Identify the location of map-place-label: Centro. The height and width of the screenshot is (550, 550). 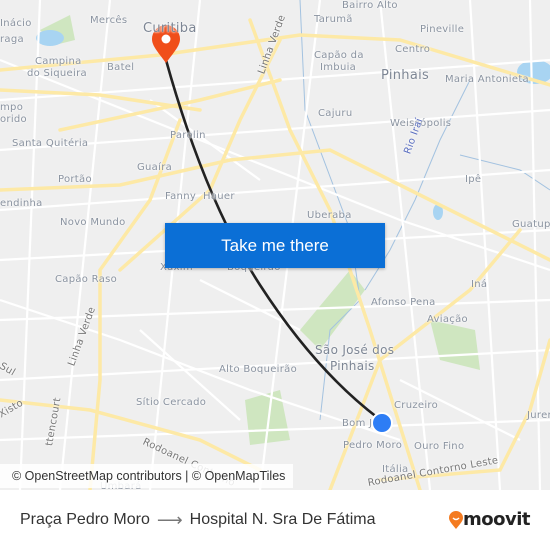
(413, 49).